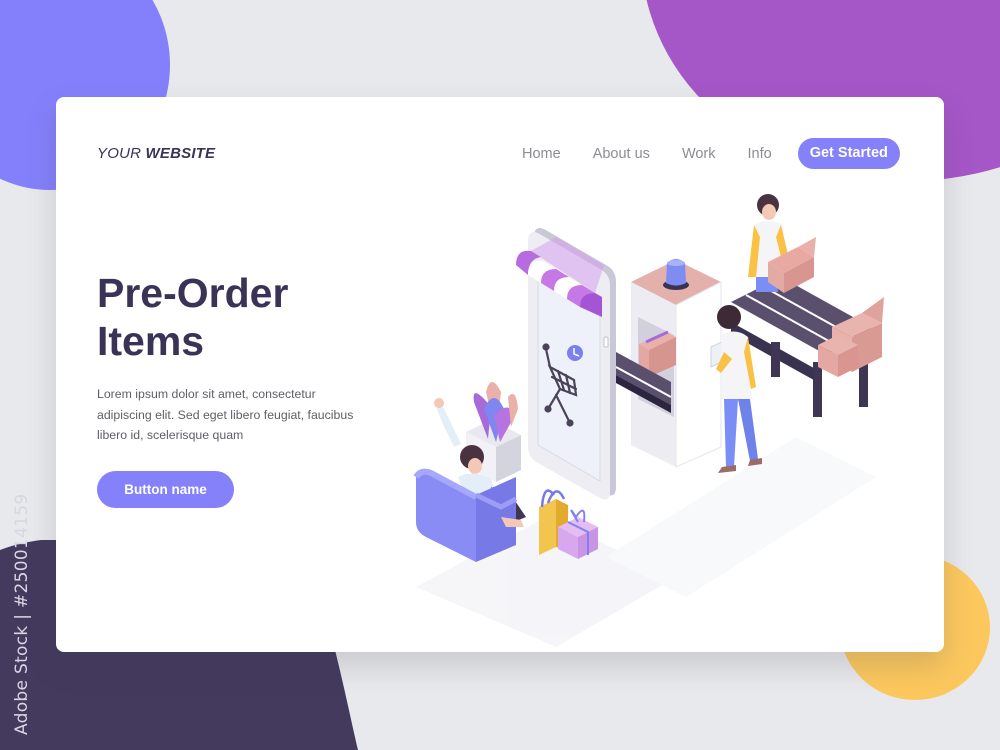  Describe the element at coordinates (760, 154) in the screenshot. I see `nav-link-info: Info` at that location.